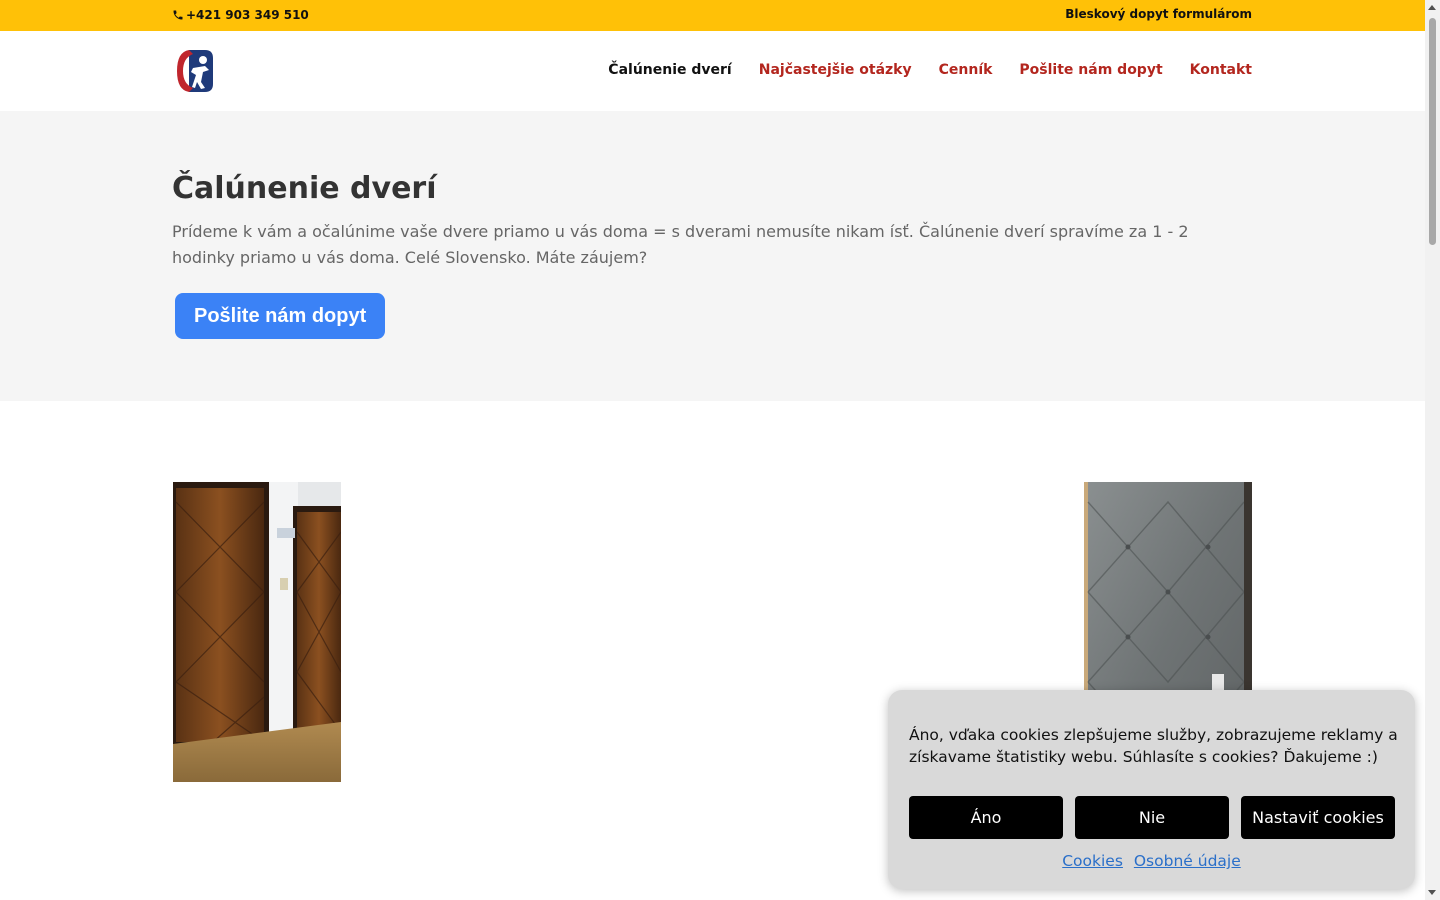 The image size is (1440, 900). What do you see at coordinates (986, 817) in the screenshot?
I see `cookie-accept-button: Áno` at bounding box center [986, 817].